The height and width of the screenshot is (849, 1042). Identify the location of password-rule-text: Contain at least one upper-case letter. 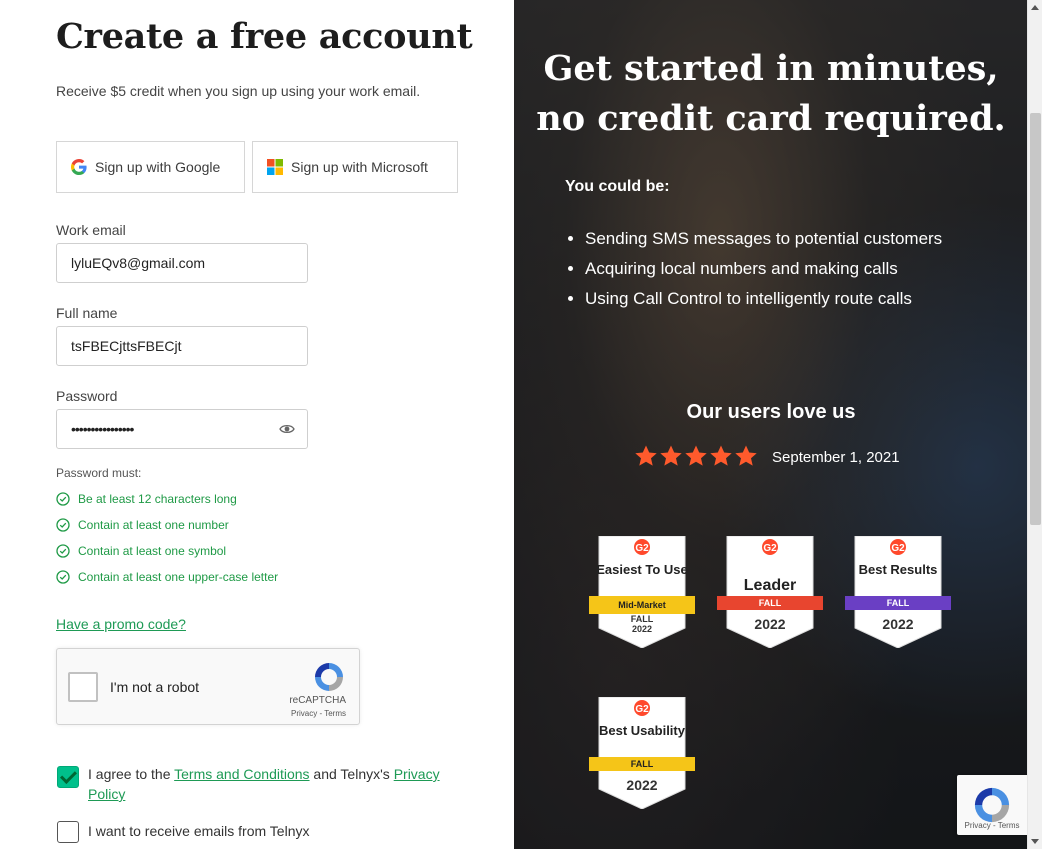
(178, 577).